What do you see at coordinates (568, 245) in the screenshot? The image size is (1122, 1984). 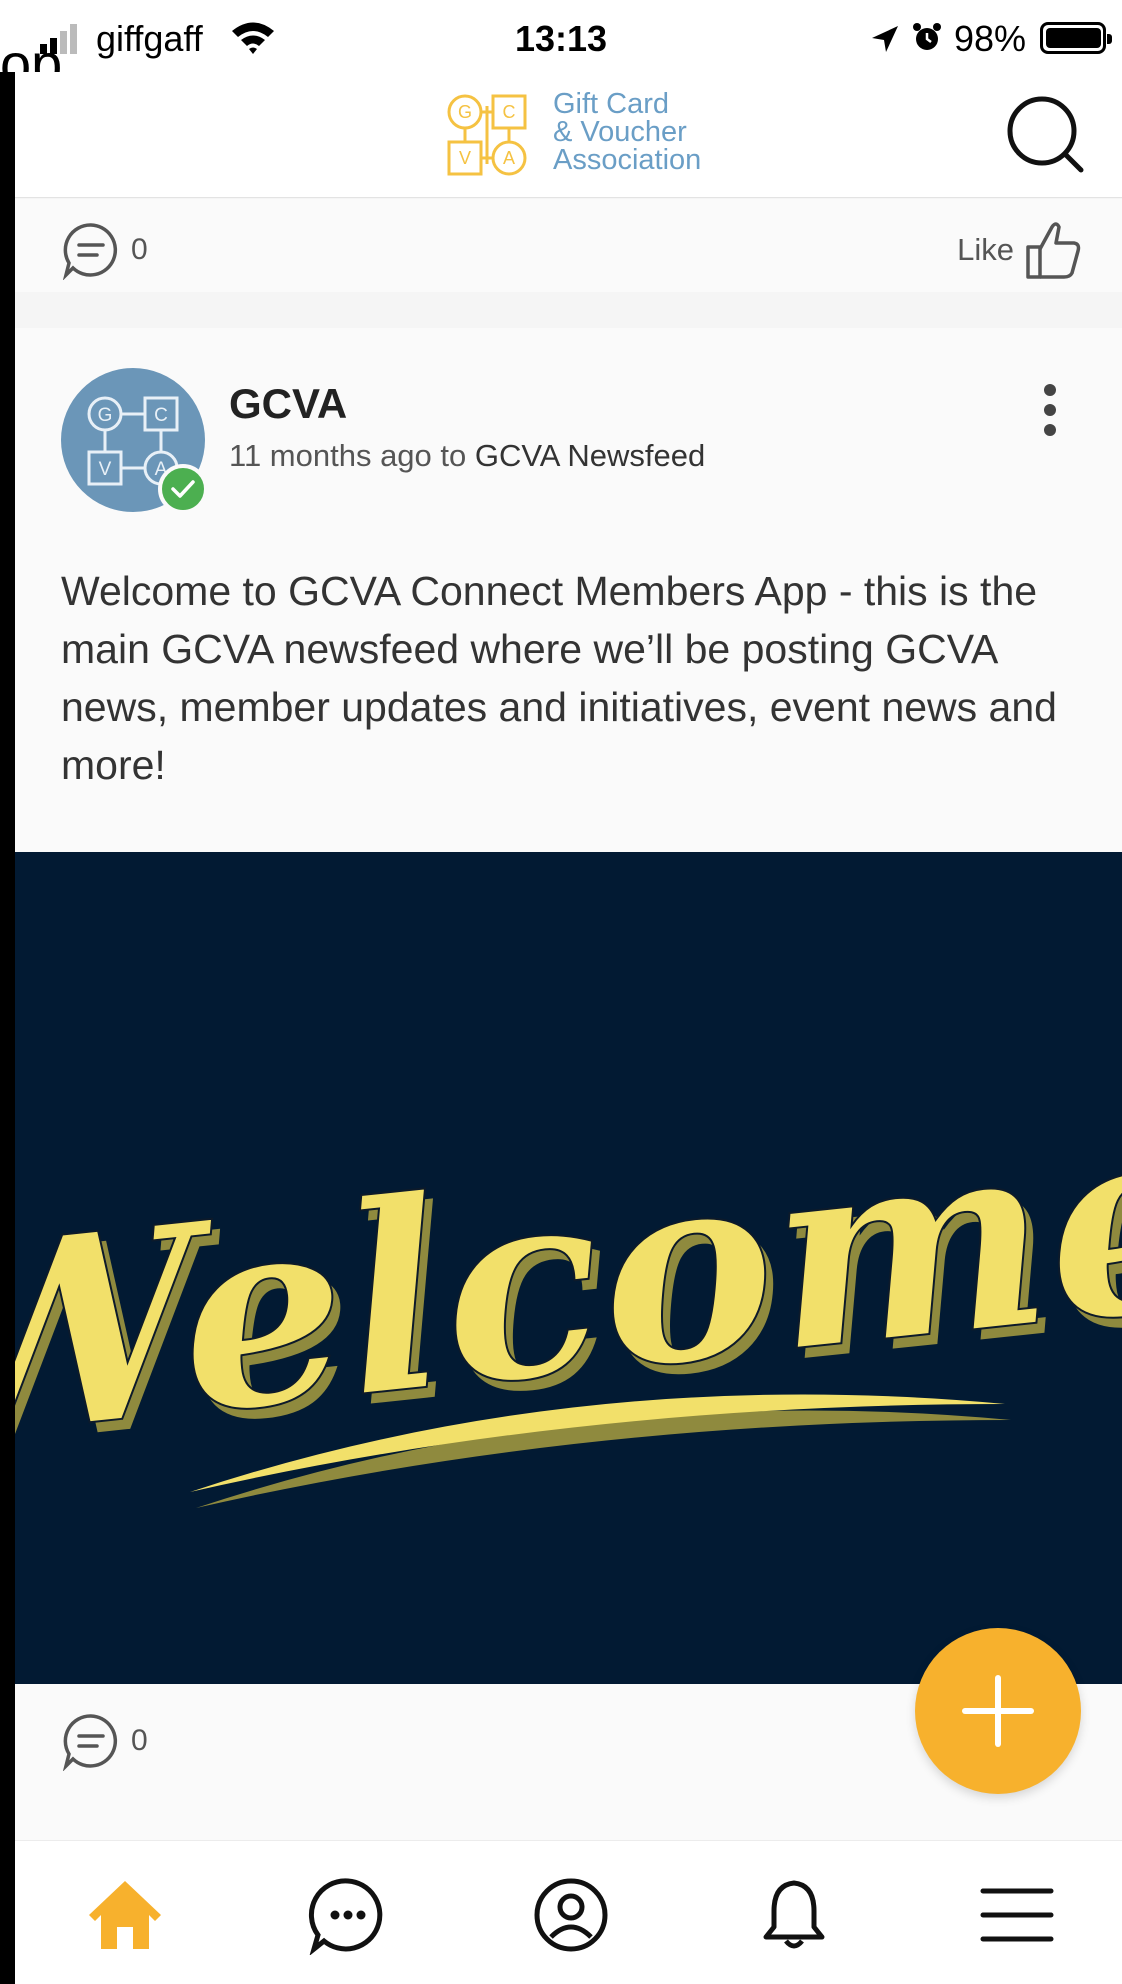 I see `previous-post-footer: 0 Like` at bounding box center [568, 245].